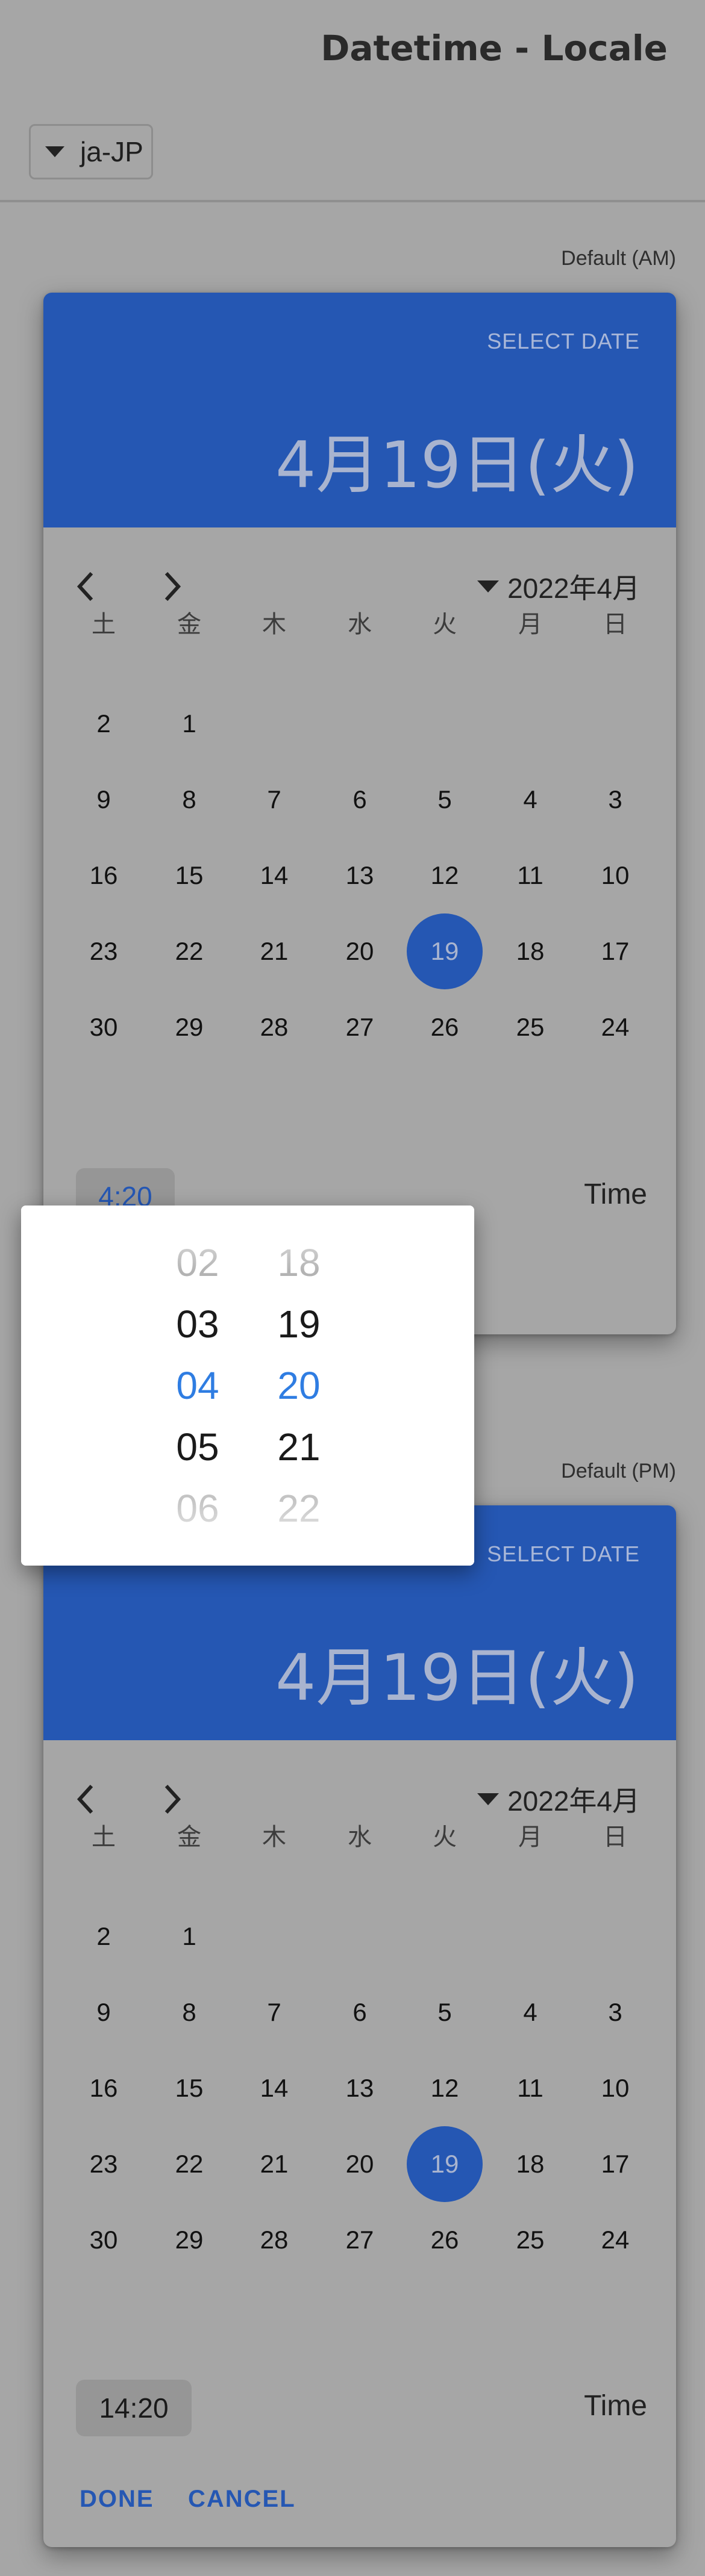 This screenshot has width=705, height=2576. I want to click on weekday-label: 火, so click(445, 1837).